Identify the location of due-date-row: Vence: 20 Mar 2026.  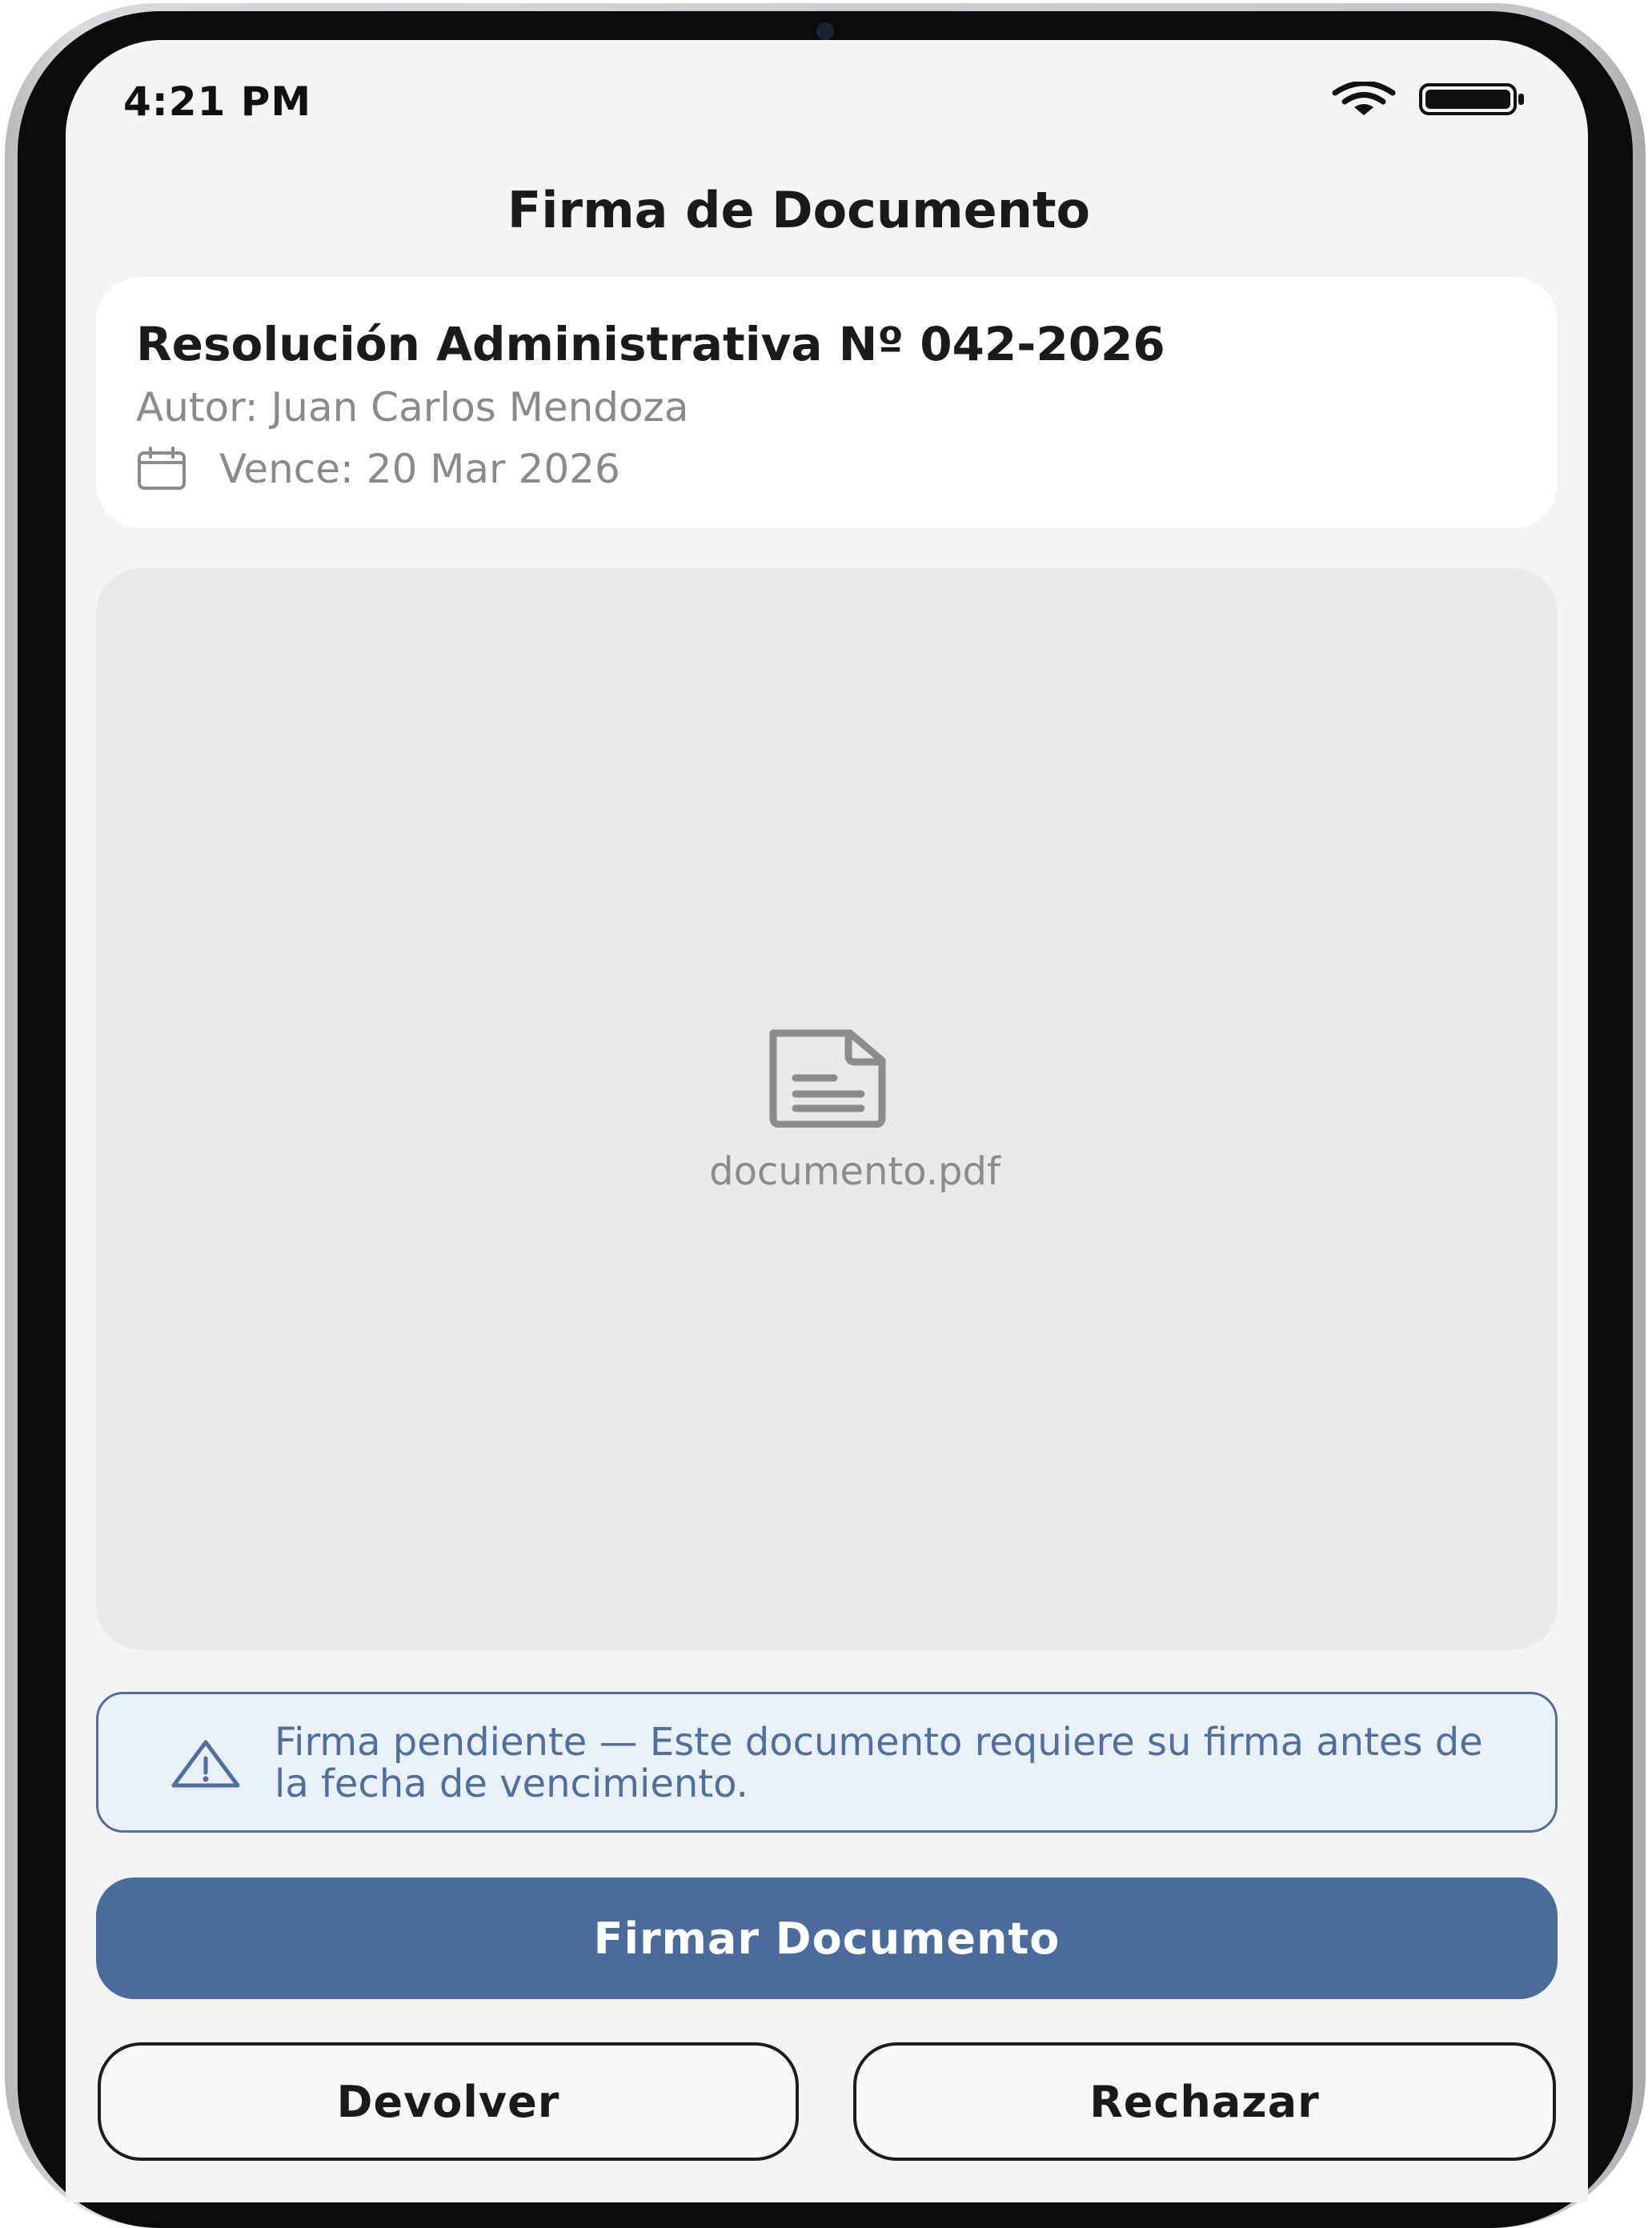
(378, 469).